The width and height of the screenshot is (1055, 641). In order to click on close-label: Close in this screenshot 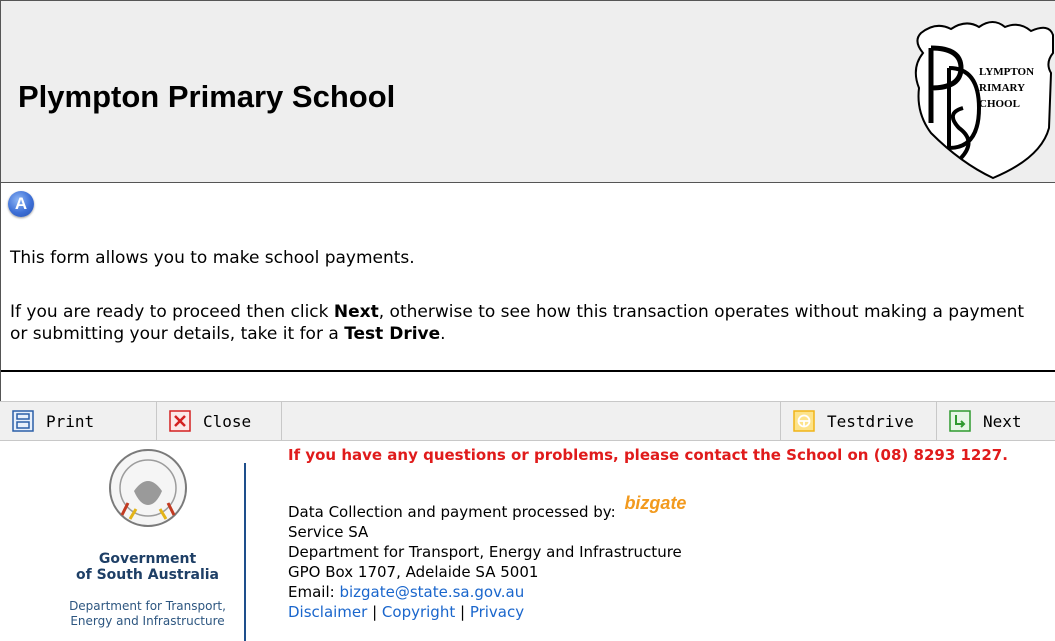, I will do `click(227, 421)`.